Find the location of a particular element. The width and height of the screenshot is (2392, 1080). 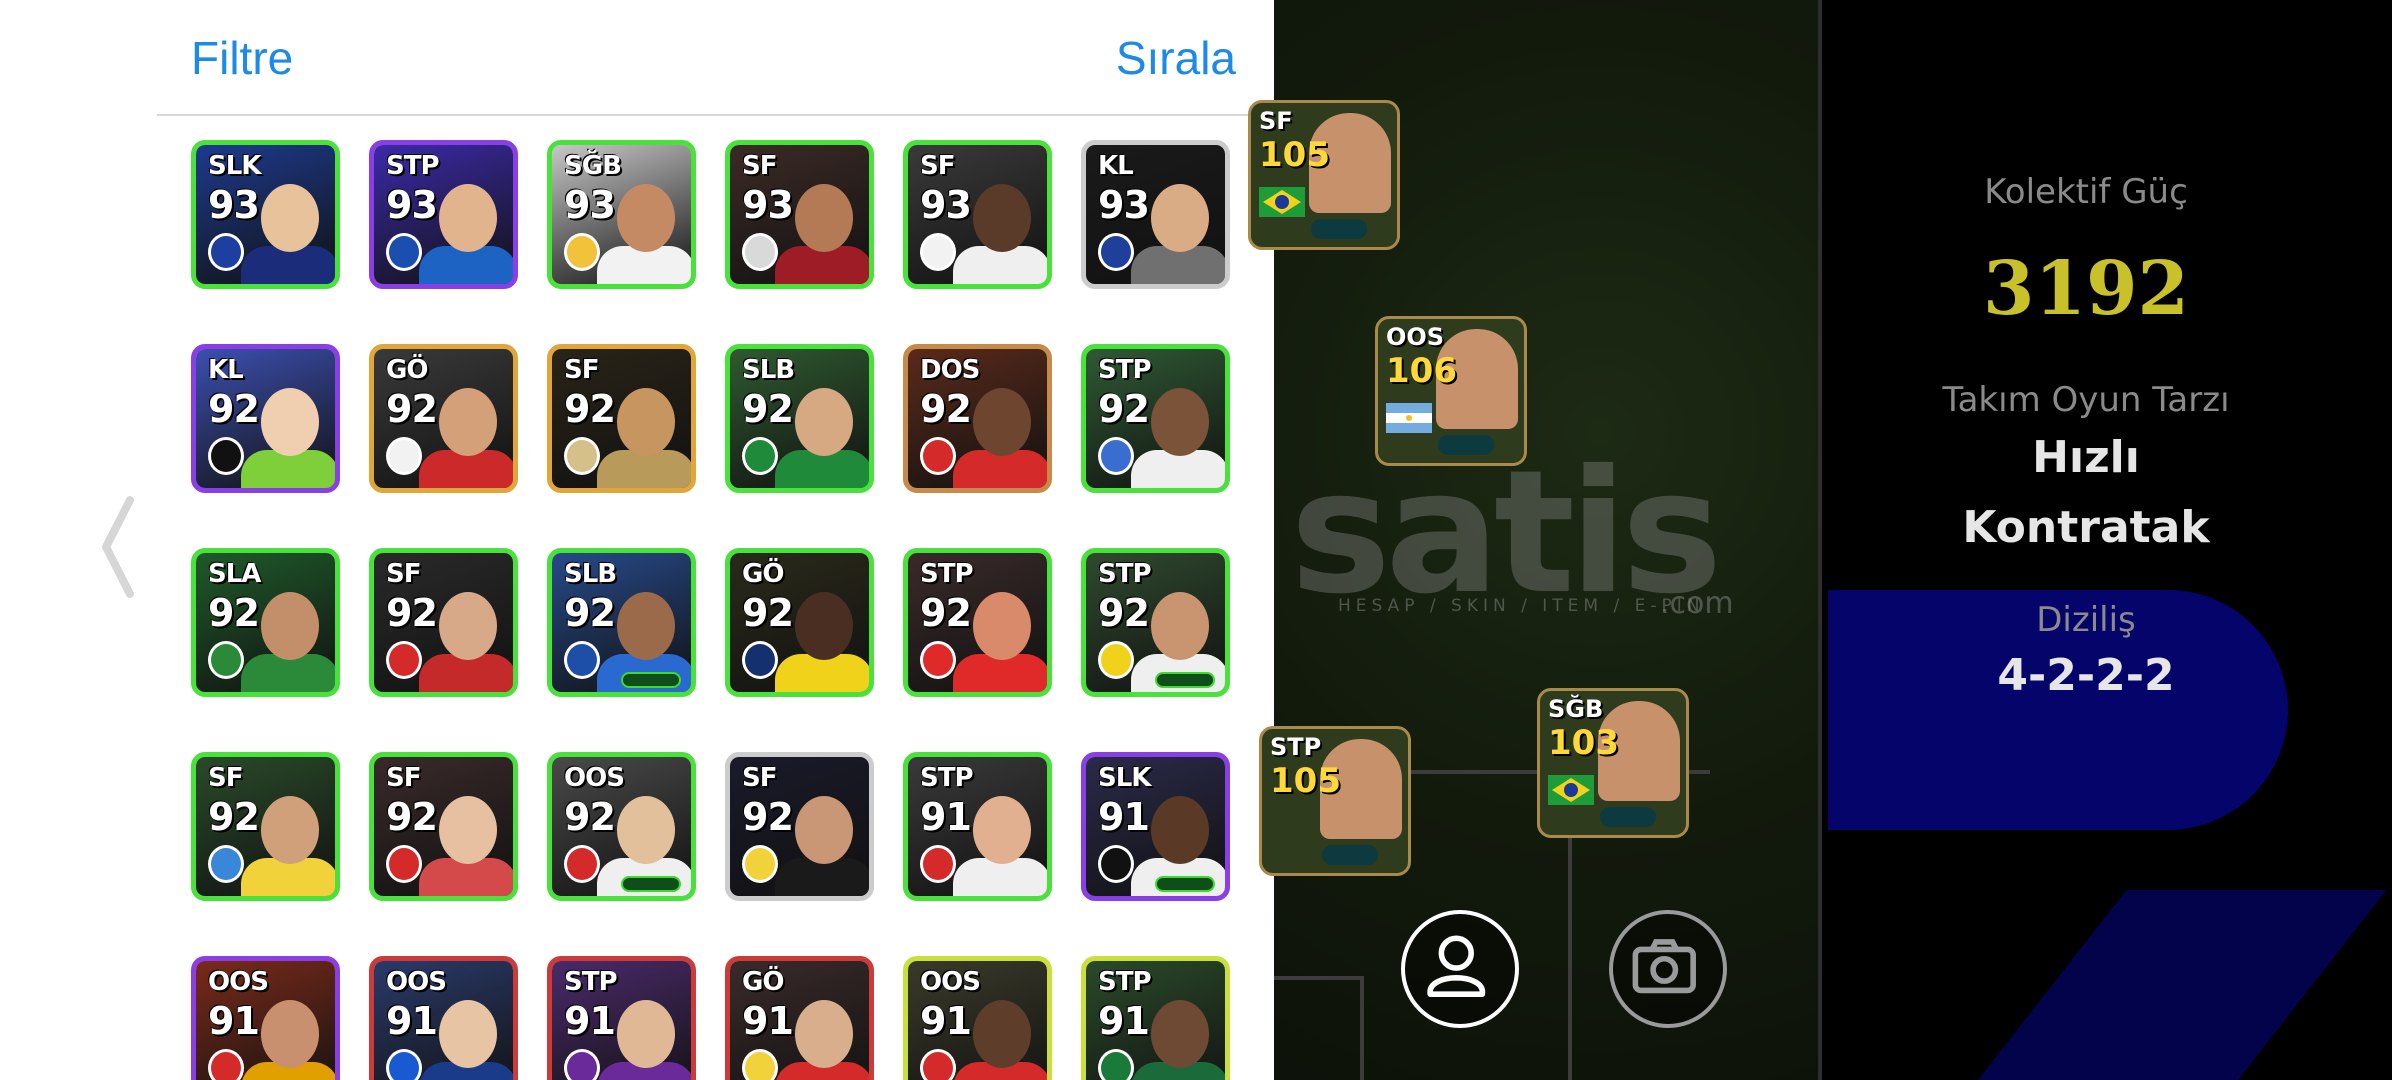

pitch-player-card: OOS 106 is located at coordinates (1451, 391).